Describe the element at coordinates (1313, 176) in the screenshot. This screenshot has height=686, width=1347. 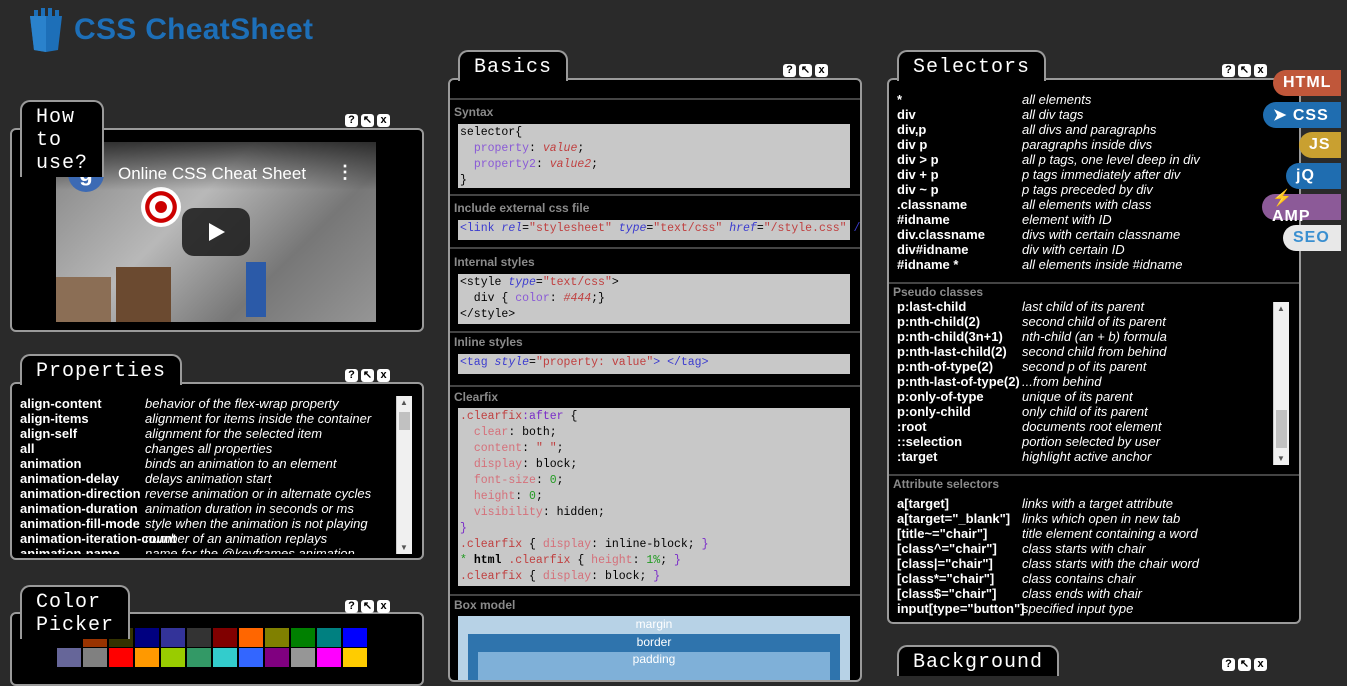
I see `lang-button-jq: jQ` at that location.